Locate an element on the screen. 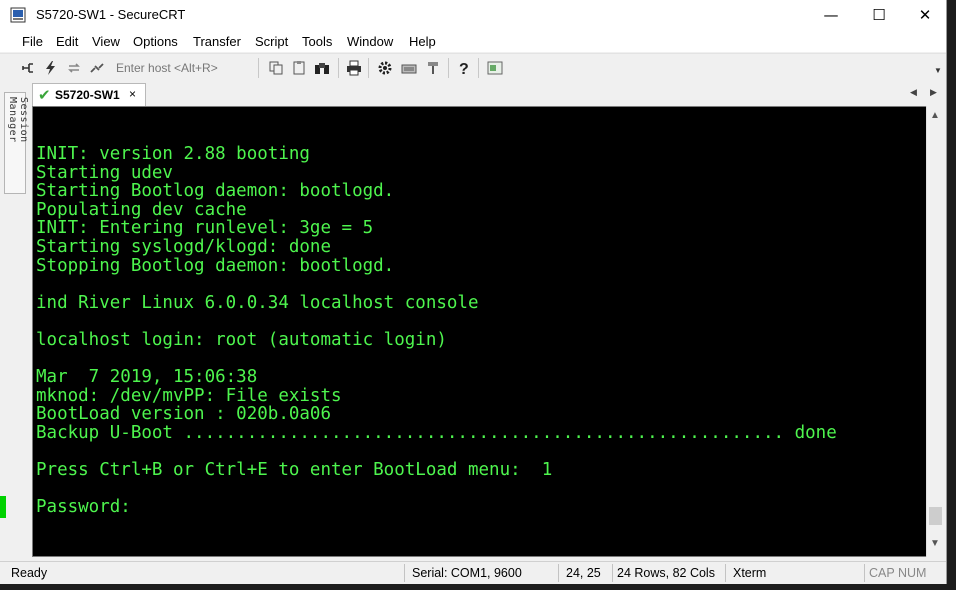 The image size is (956, 590). menu-tools: Tools is located at coordinates (317, 41).